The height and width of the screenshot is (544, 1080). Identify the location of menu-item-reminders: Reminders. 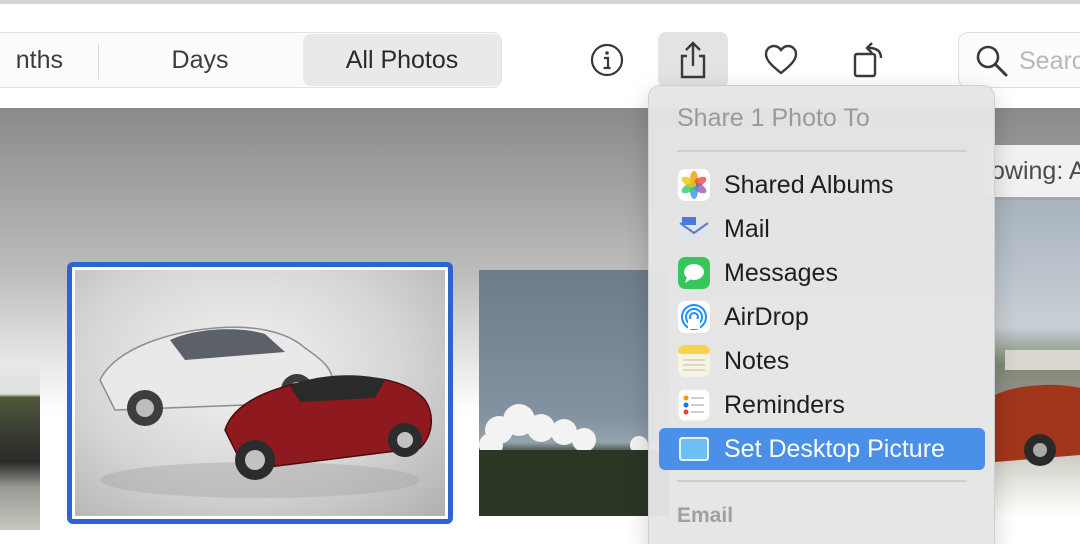
(822, 405).